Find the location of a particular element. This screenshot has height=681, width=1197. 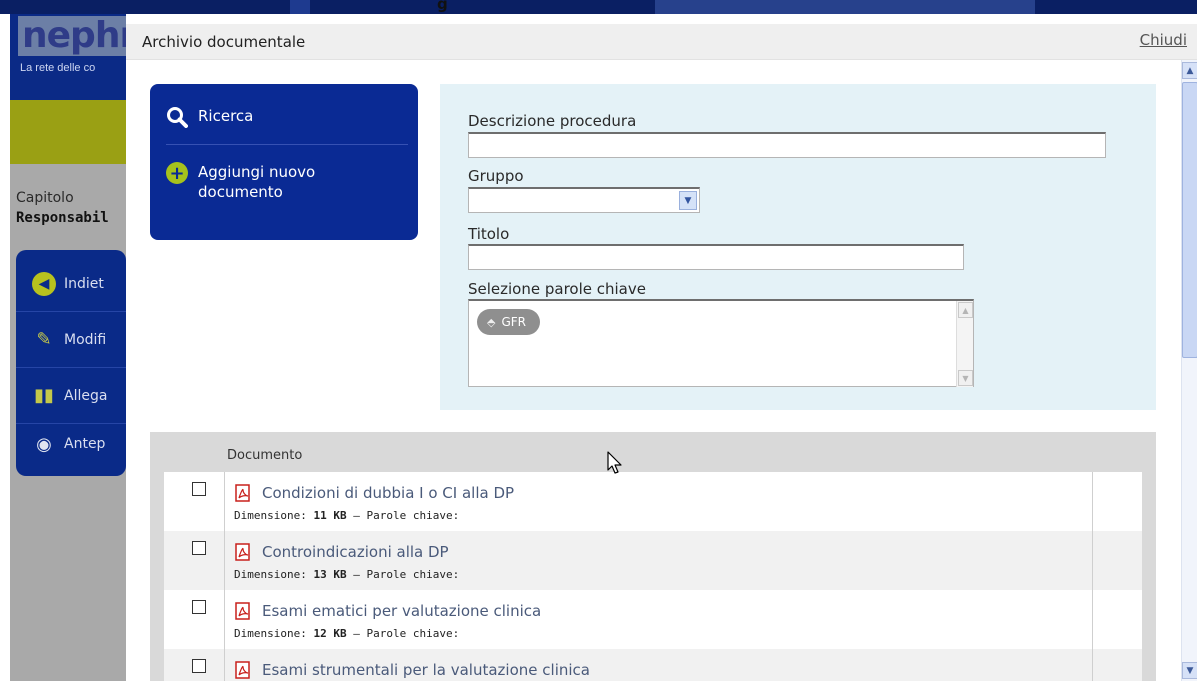

background-title-fragment: g is located at coordinates (442, 6).